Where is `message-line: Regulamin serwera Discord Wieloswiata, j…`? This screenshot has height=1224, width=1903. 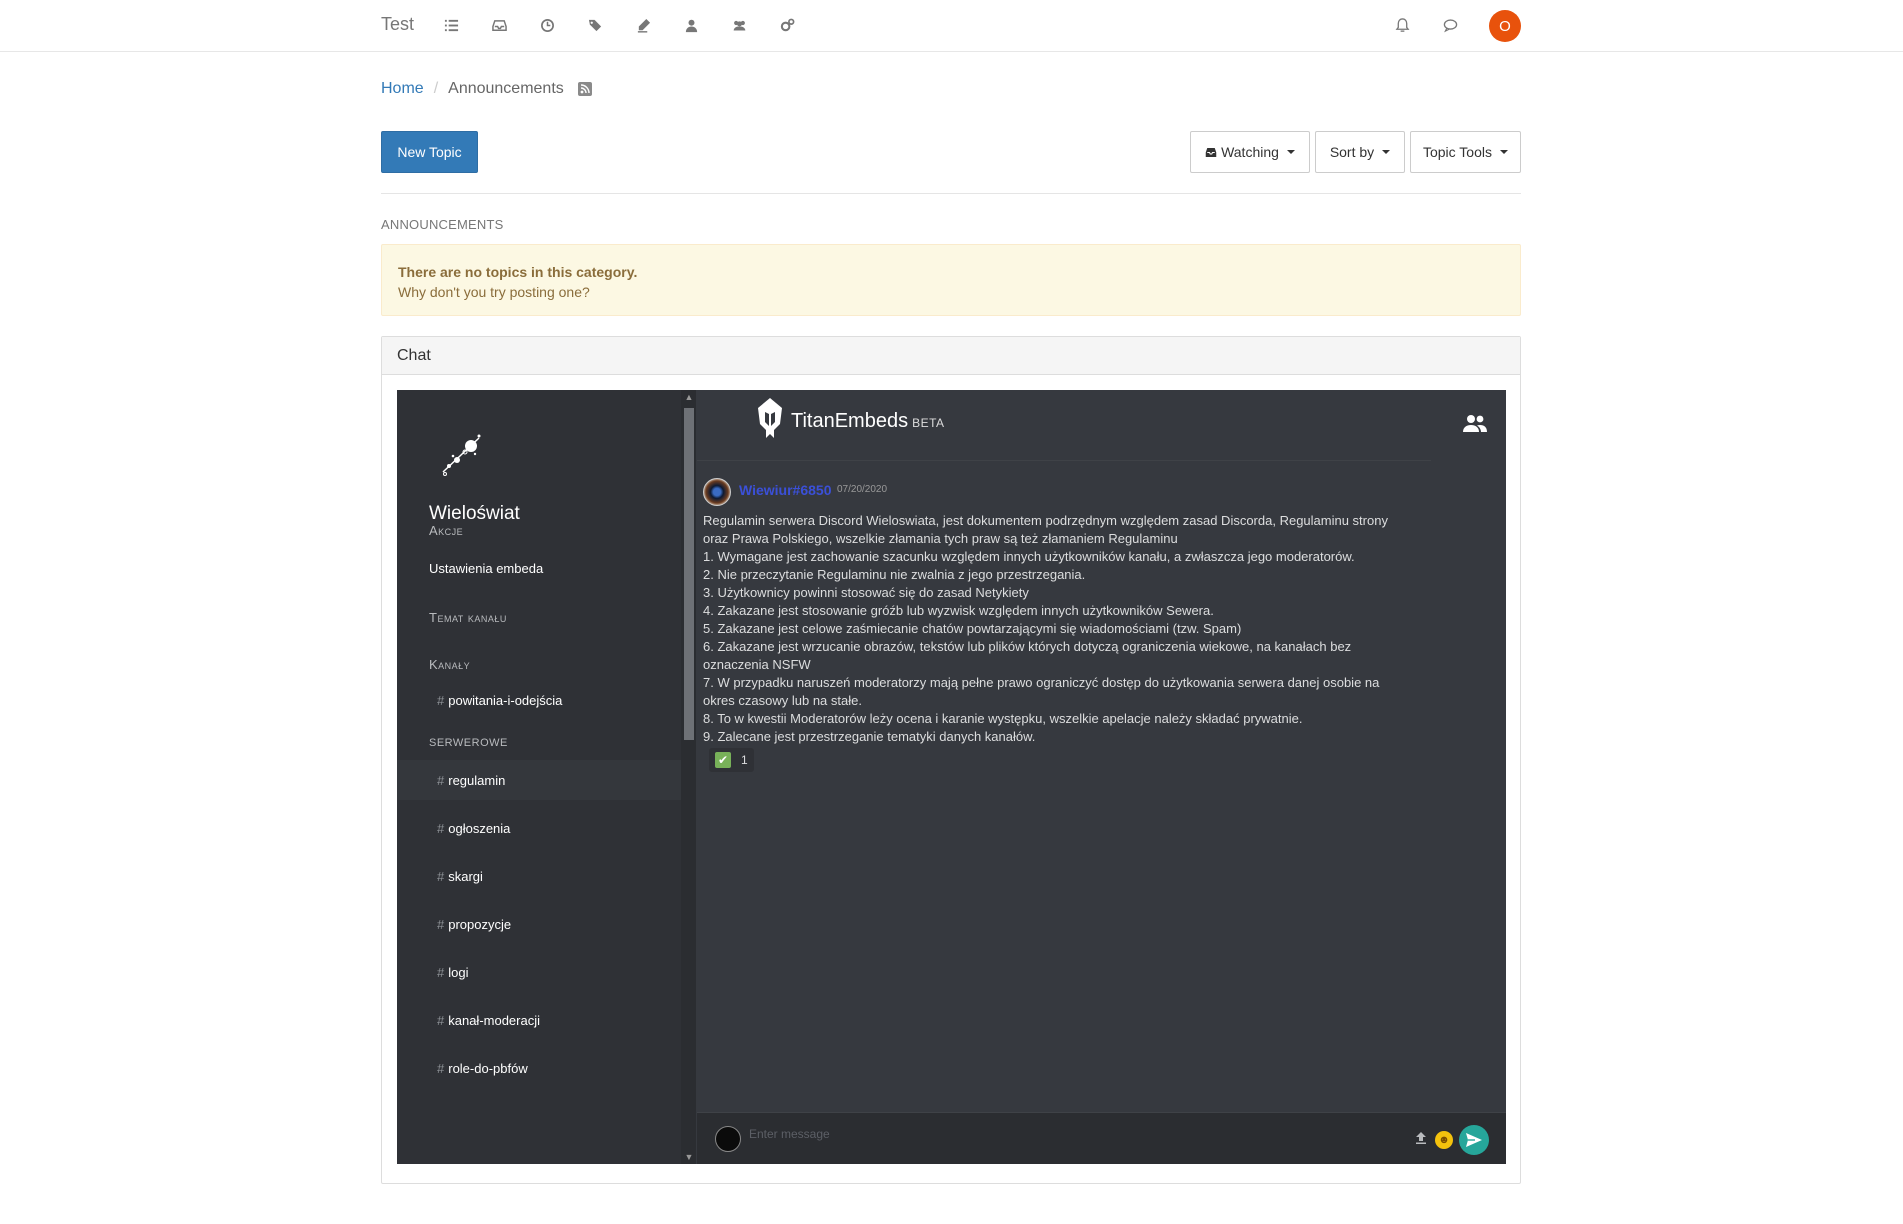 message-line: Regulamin serwera Discord Wieloswiata, j… is located at coordinates (1045, 520).